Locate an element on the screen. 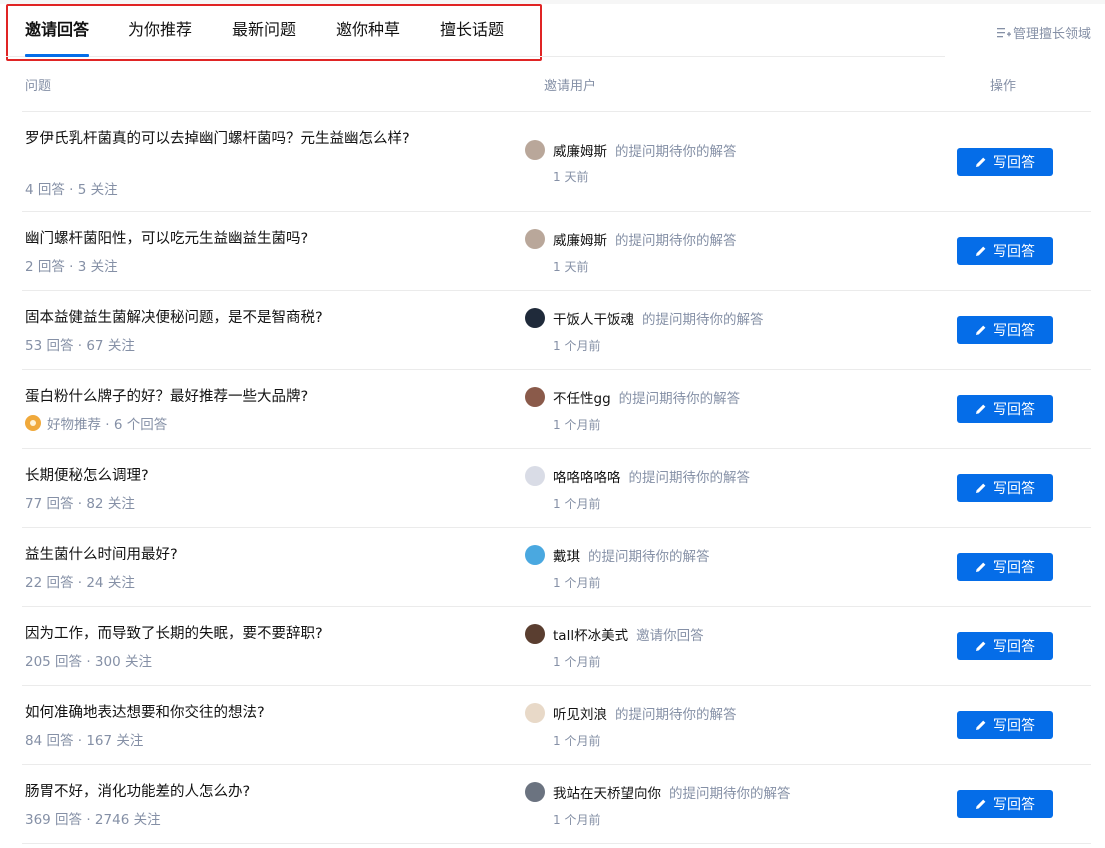 Image resolution: width=1105 pixels, height=848 pixels. question-stats: 53 回答 · 67 关注 is located at coordinates (80, 346).